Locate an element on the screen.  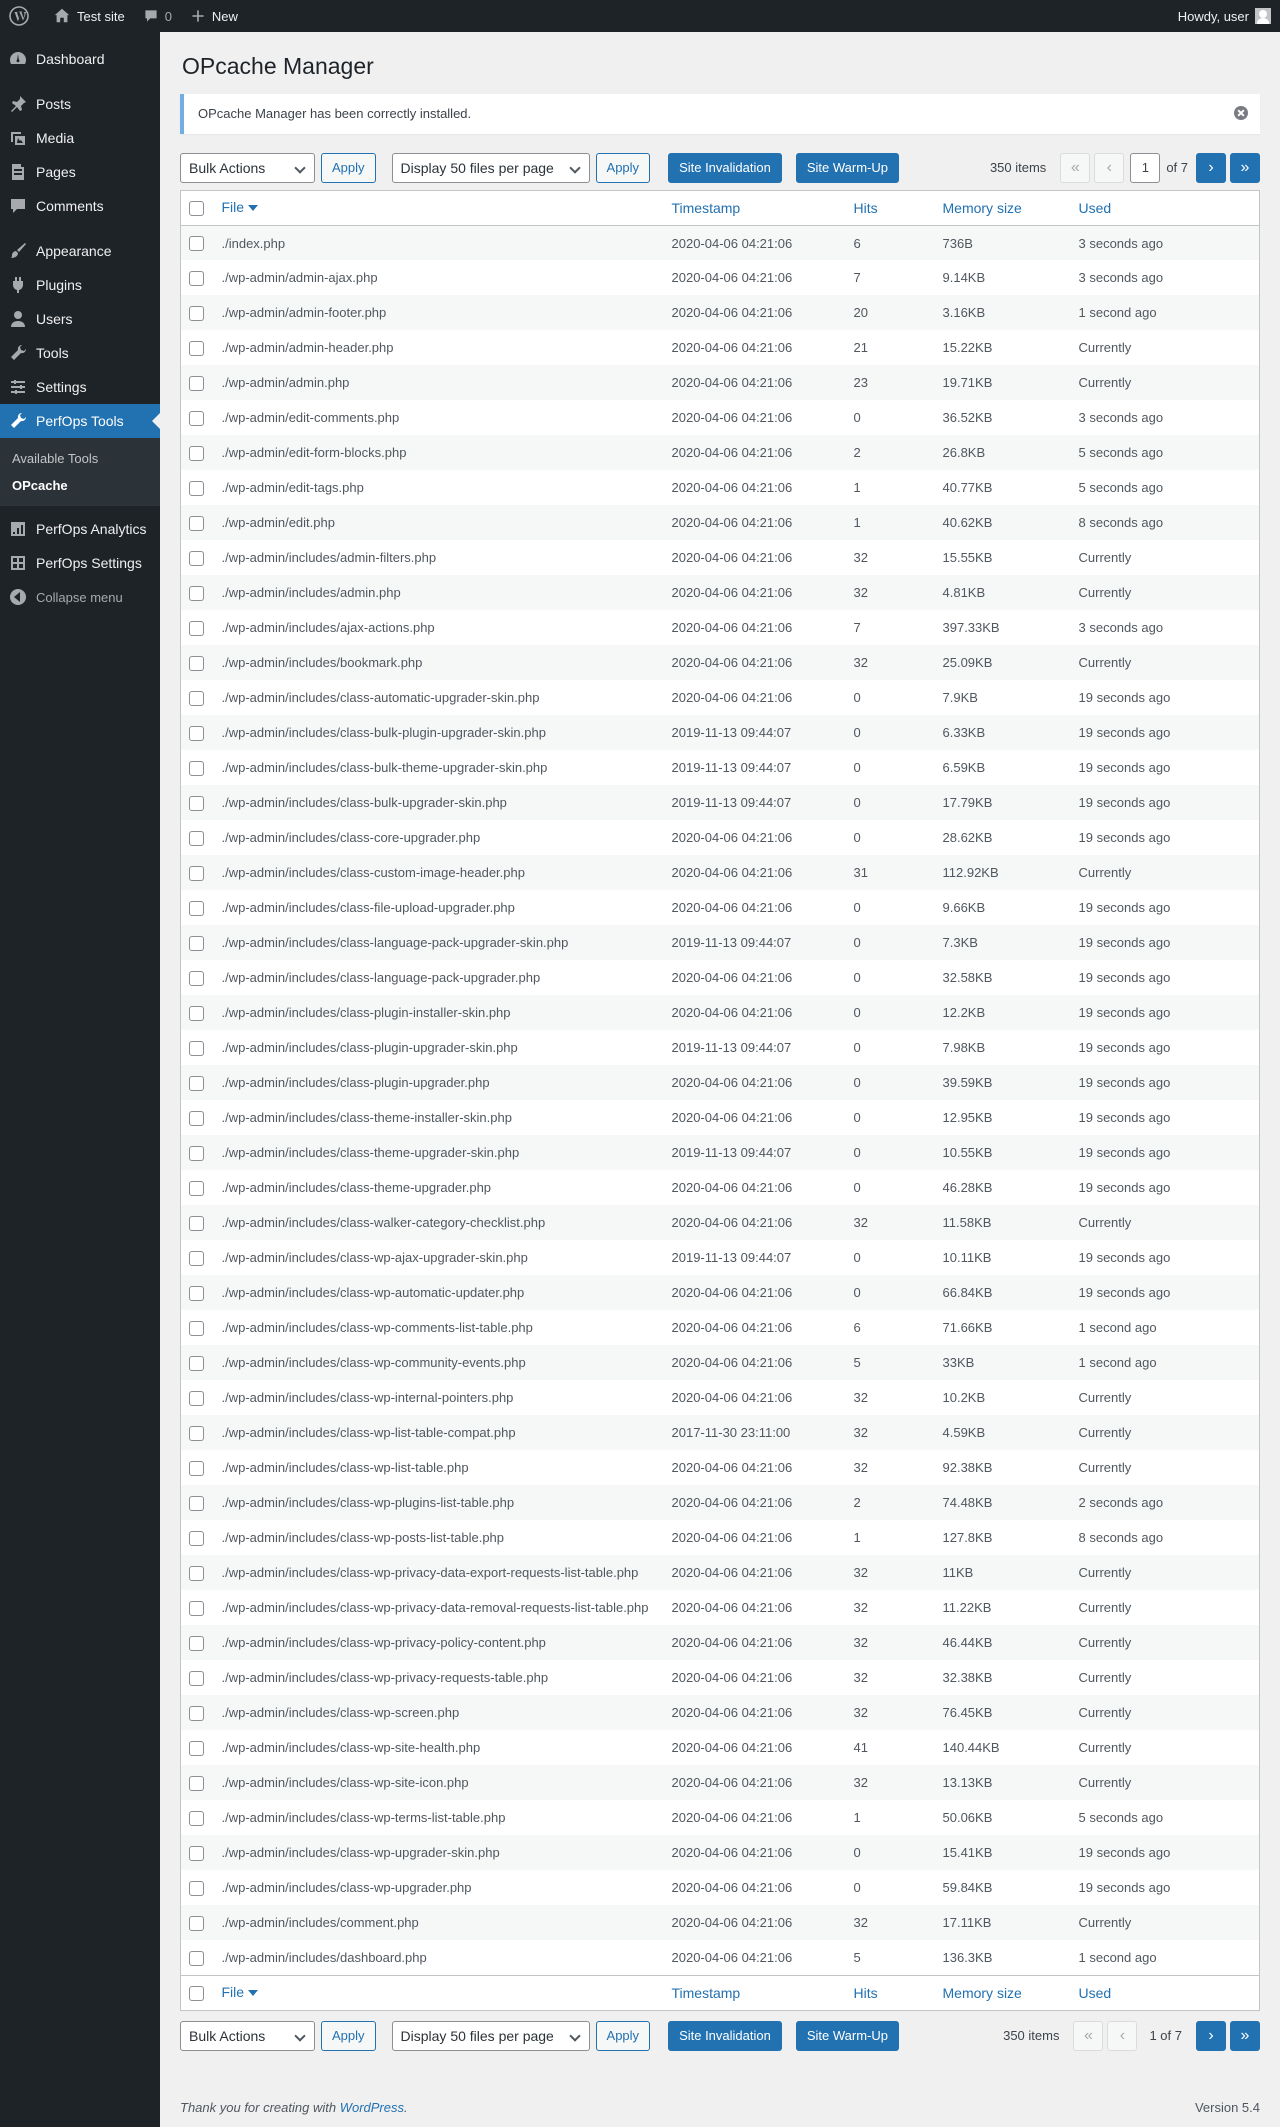
wordpress-link: WordPress is located at coordinates (372, 2107).